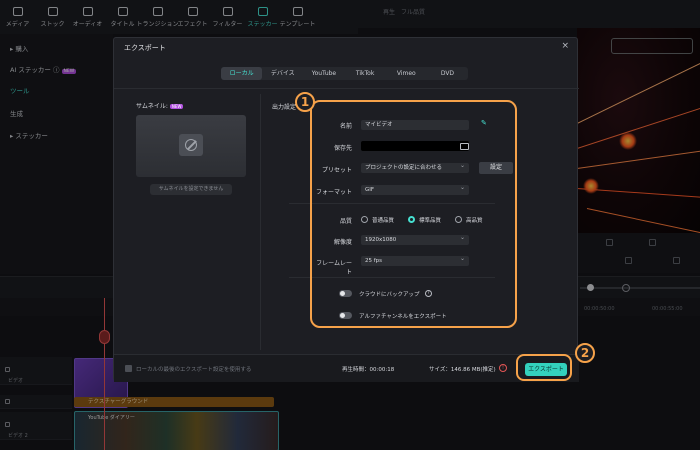  What do you see at coordinates (145, 48) in the screenshot?
I see `dialog-title: エクスポート` at bounding box center [145, 48].